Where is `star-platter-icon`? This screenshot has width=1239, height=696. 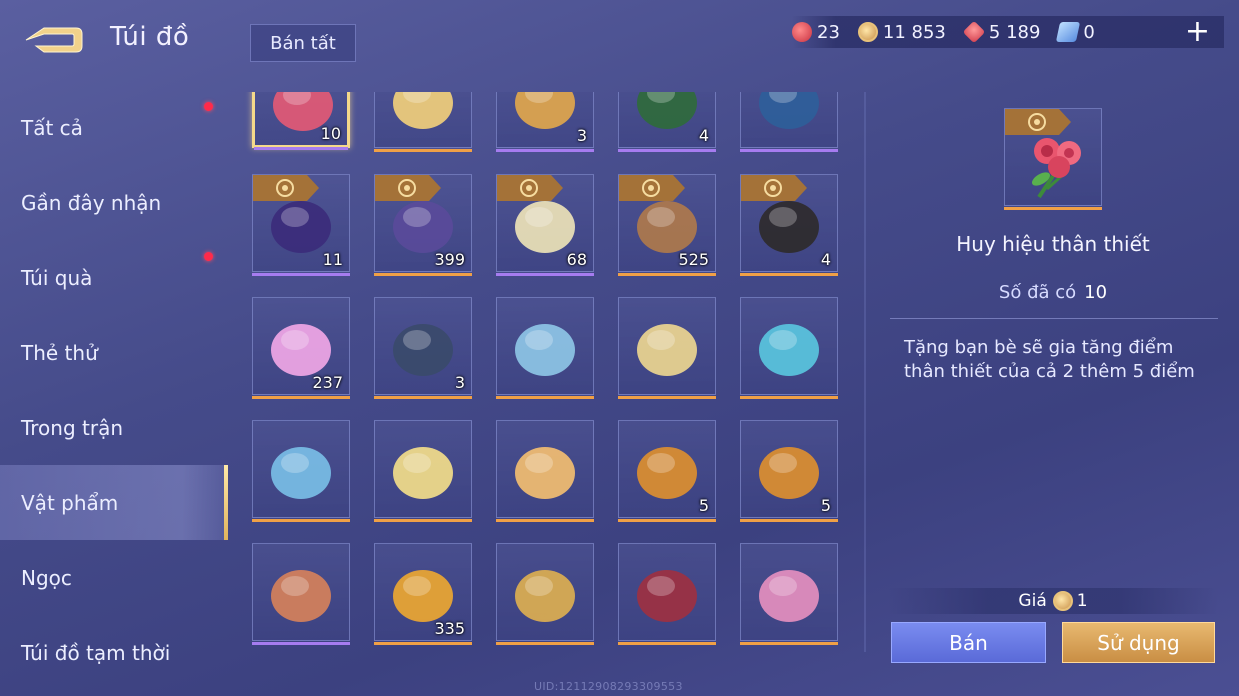 star-platter-icon is located at coordinates (301, 473).